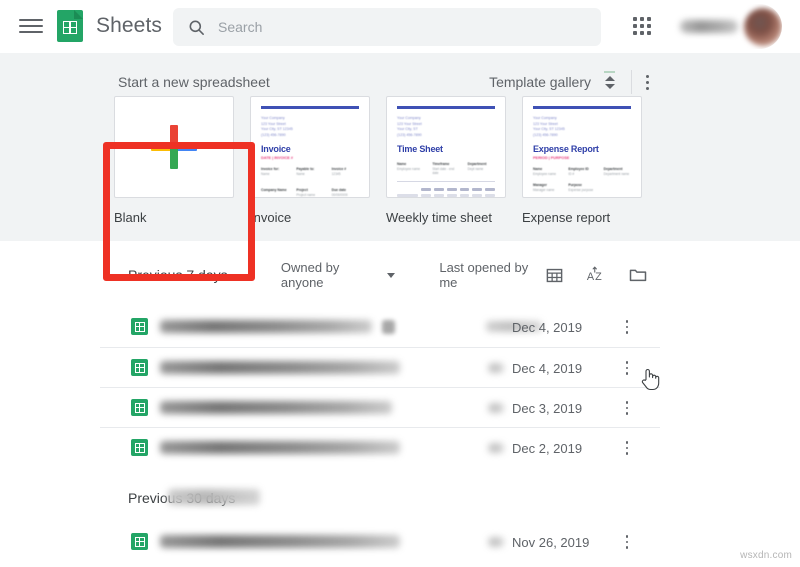  I want to click on file-date: Dec 2, 2019, so click(547, 448).